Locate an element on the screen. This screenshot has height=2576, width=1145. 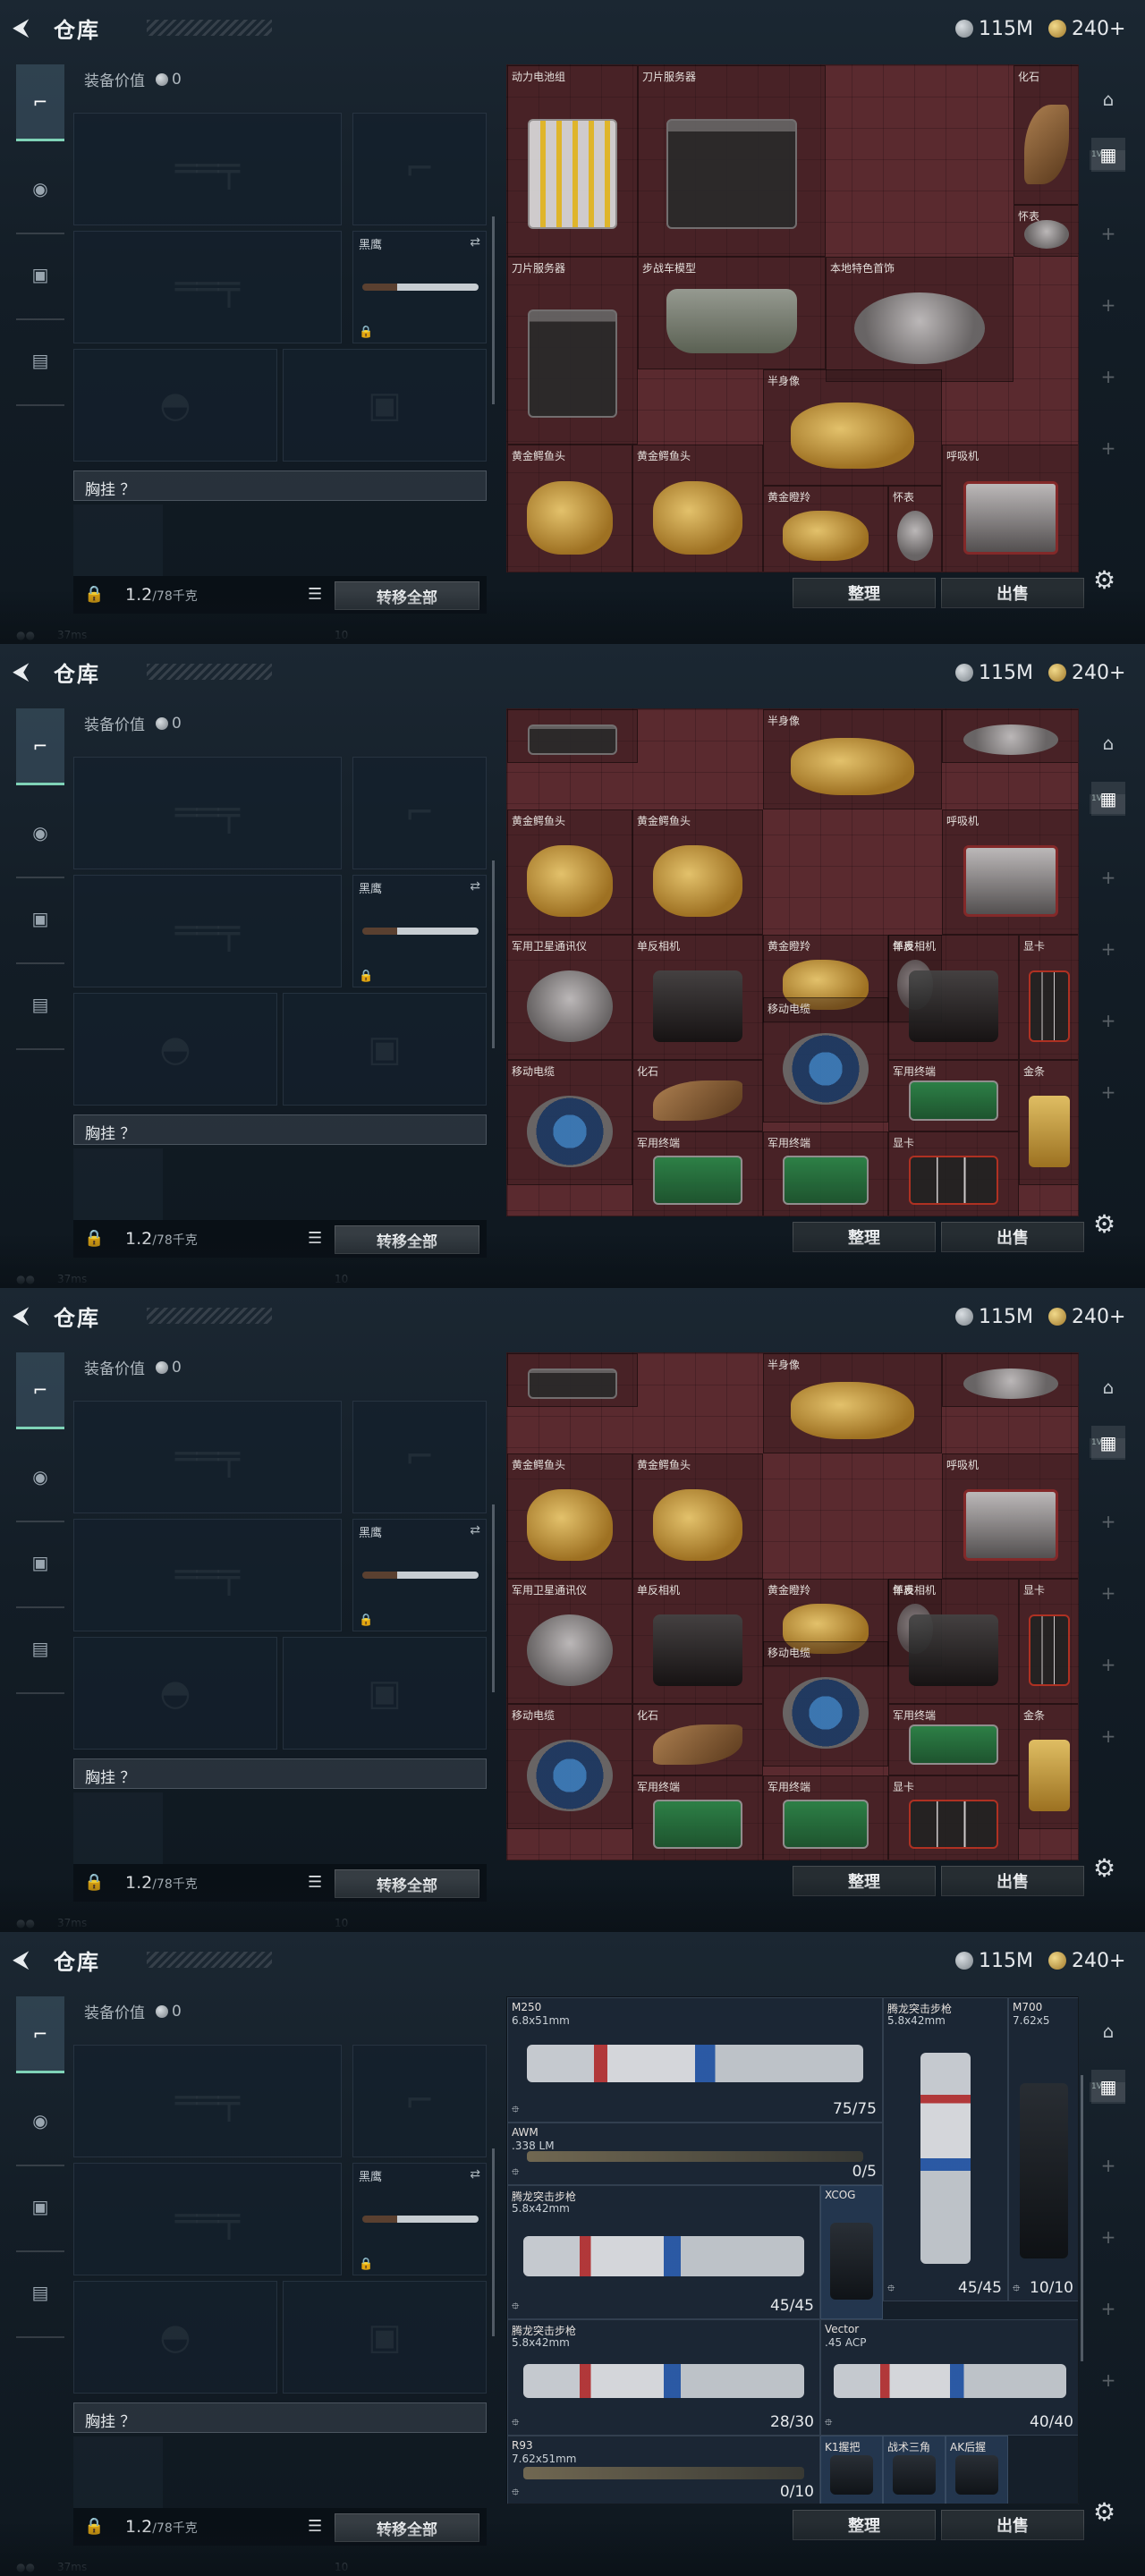
storage-item: 刀片服务器 is located at coordinates (732, 161).